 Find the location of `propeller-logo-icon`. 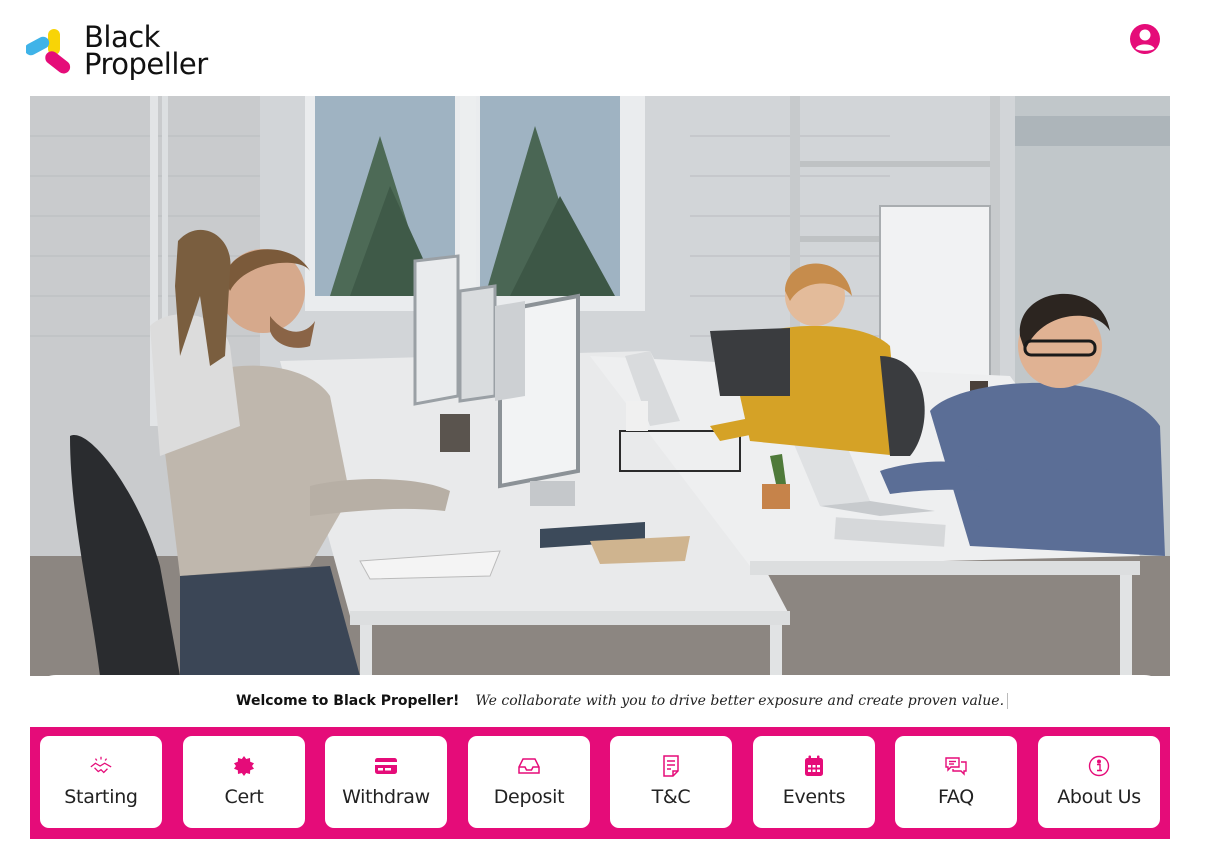

propeller-logo-icon is located at coordinates (48, 51).